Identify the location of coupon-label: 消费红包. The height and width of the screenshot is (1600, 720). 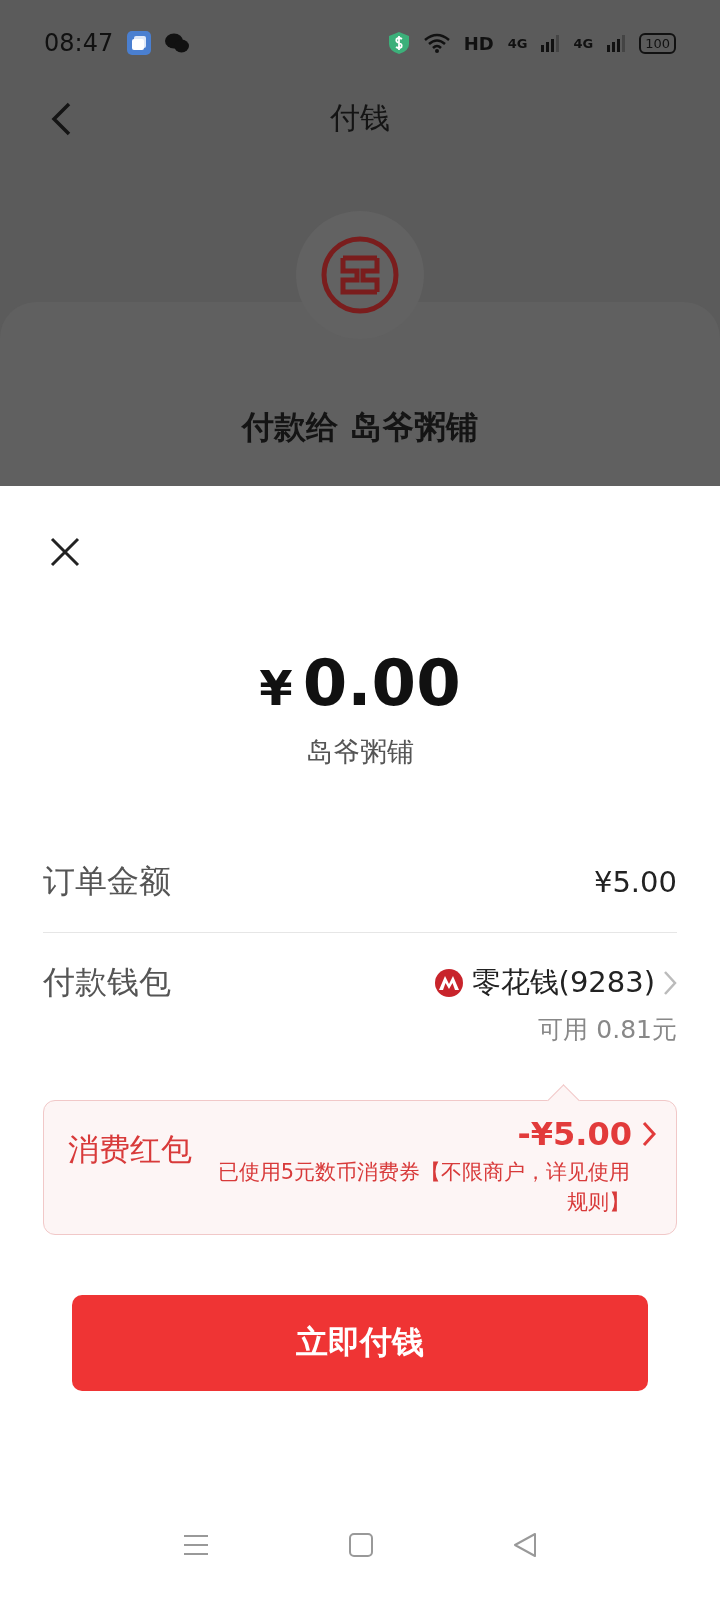
(130, 1149).